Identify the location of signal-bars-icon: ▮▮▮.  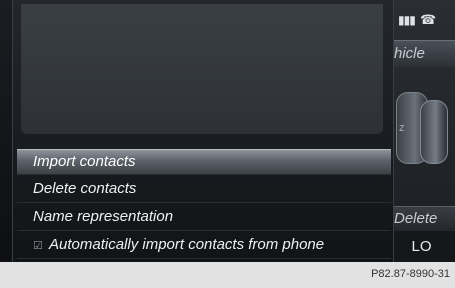
(407, 20).